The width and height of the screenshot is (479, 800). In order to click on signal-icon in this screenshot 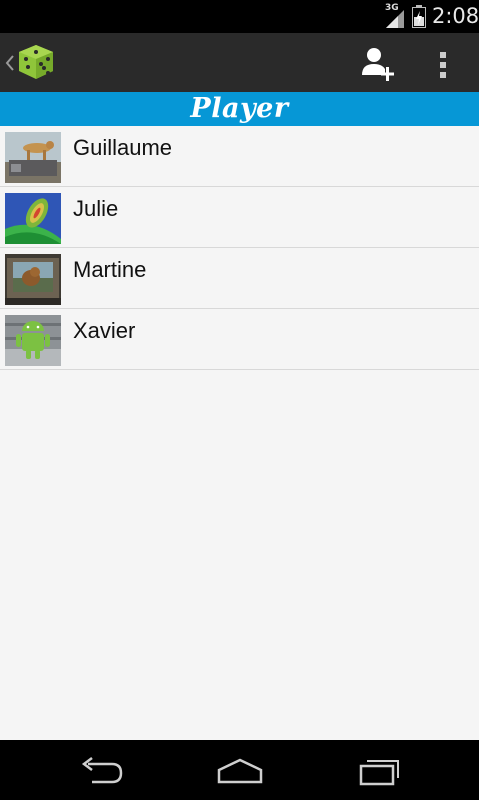, I will do `click(395, 19)`.